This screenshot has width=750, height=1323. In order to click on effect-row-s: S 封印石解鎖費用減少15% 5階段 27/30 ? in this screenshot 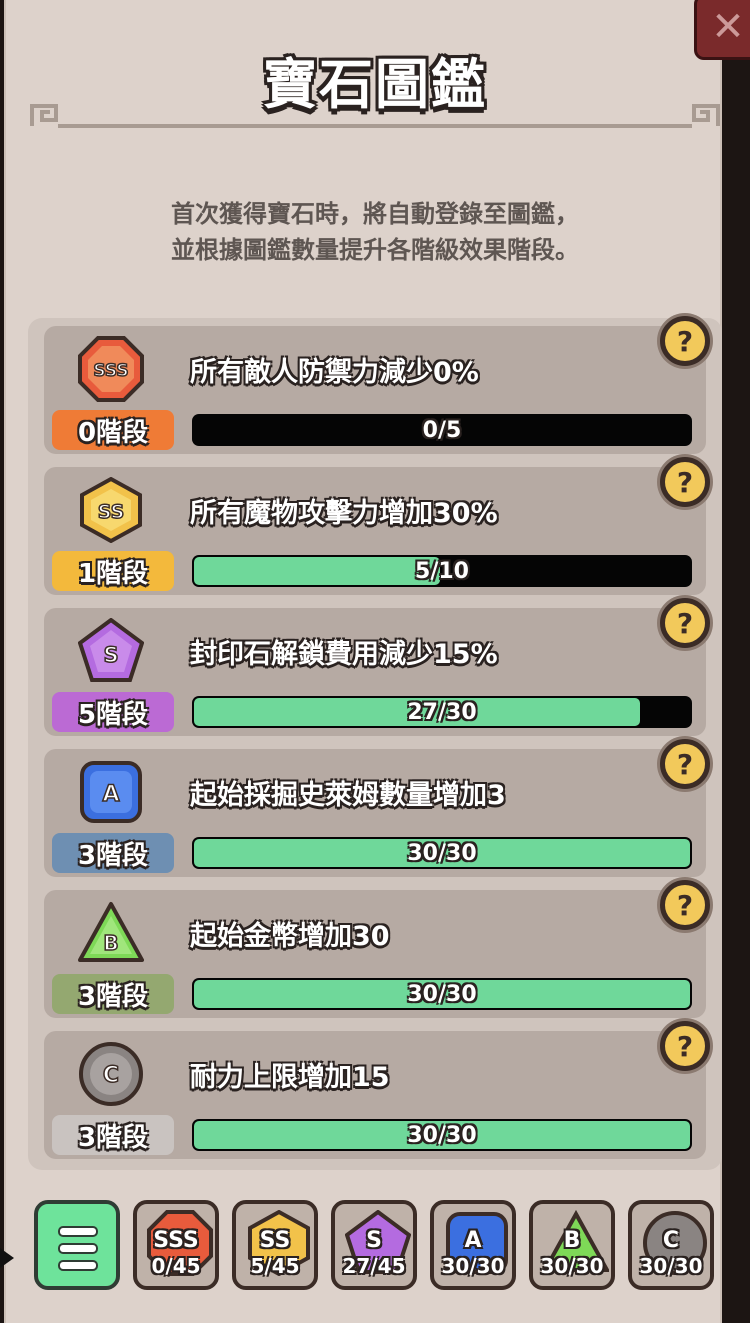, I will do `click(377, 667)`.